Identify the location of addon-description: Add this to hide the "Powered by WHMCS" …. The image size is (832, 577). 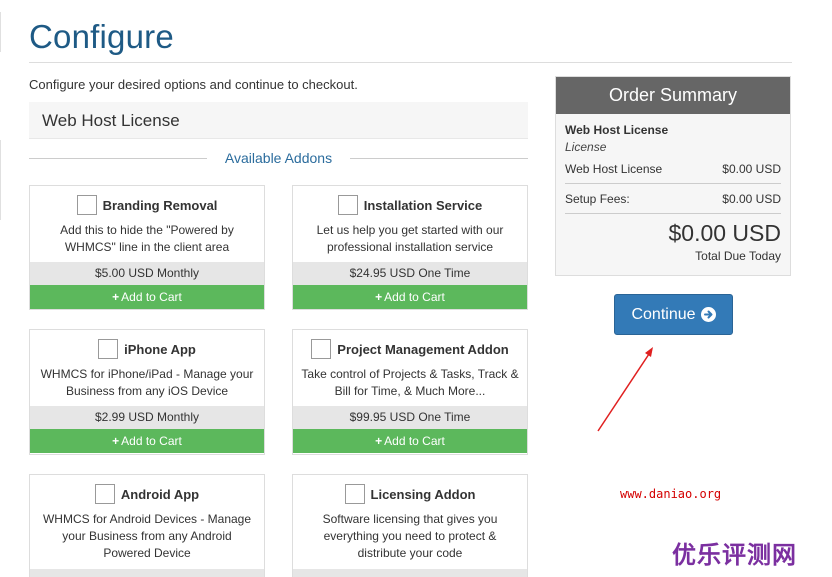
(147, 238).